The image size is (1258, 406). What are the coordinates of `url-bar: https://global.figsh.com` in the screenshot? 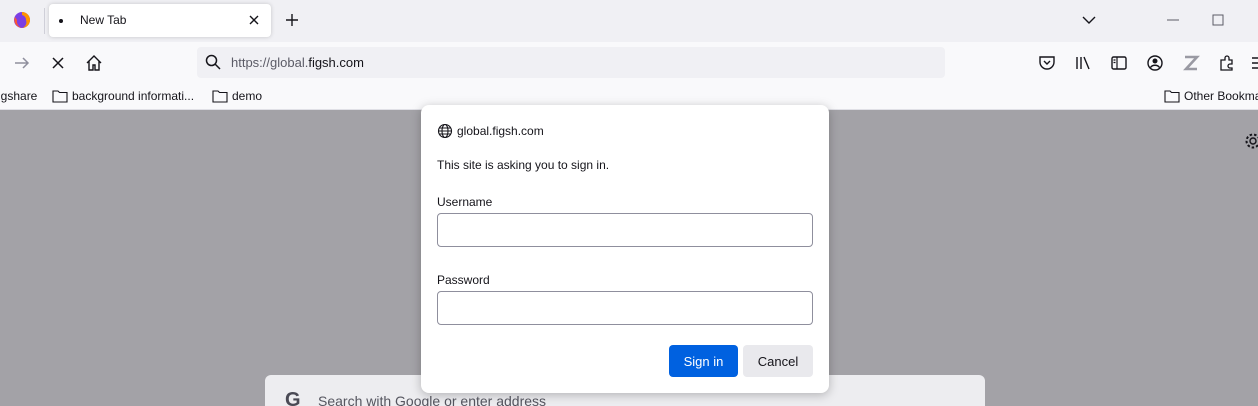 It's located at (571, 62).